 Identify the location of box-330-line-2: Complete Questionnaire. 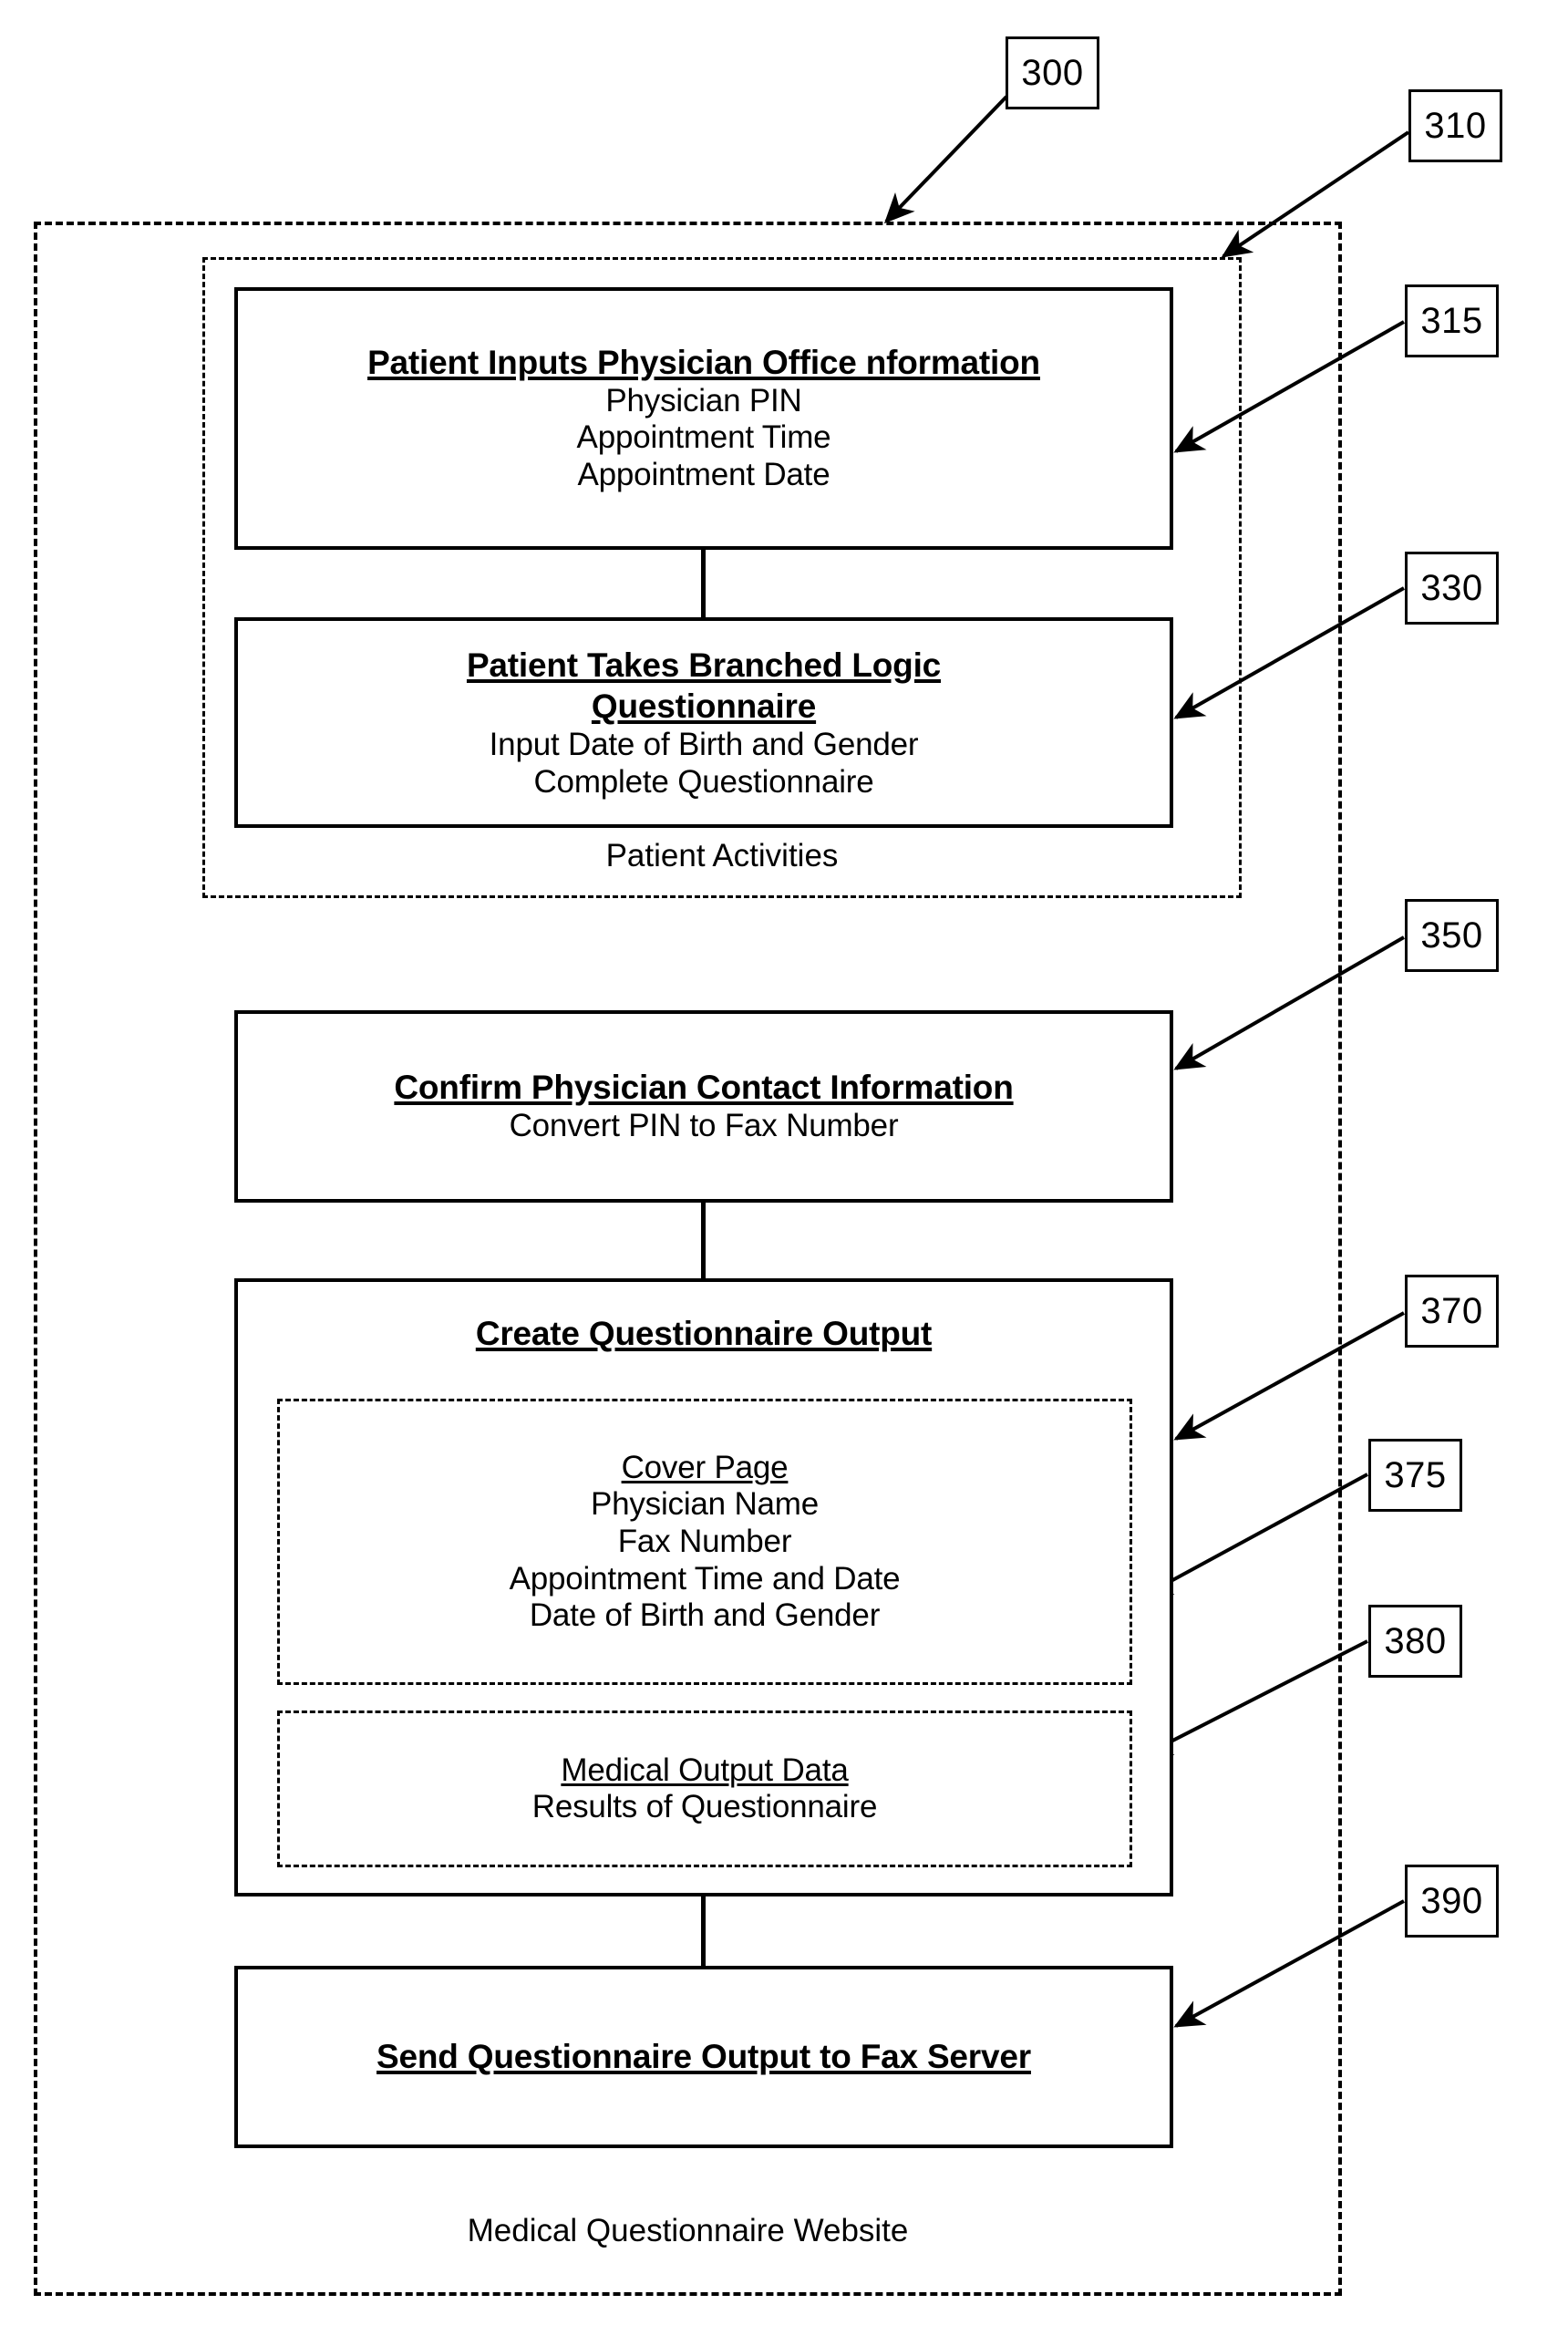
(703, 781).